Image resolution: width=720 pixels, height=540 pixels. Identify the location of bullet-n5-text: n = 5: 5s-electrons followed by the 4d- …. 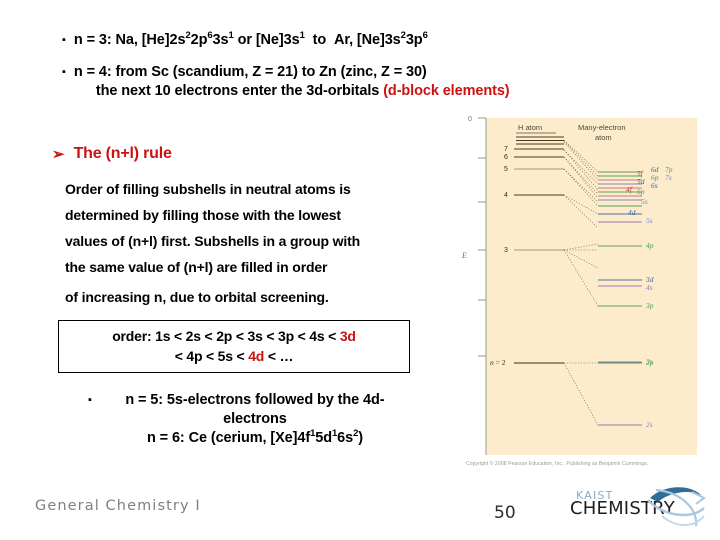
(255, 410).